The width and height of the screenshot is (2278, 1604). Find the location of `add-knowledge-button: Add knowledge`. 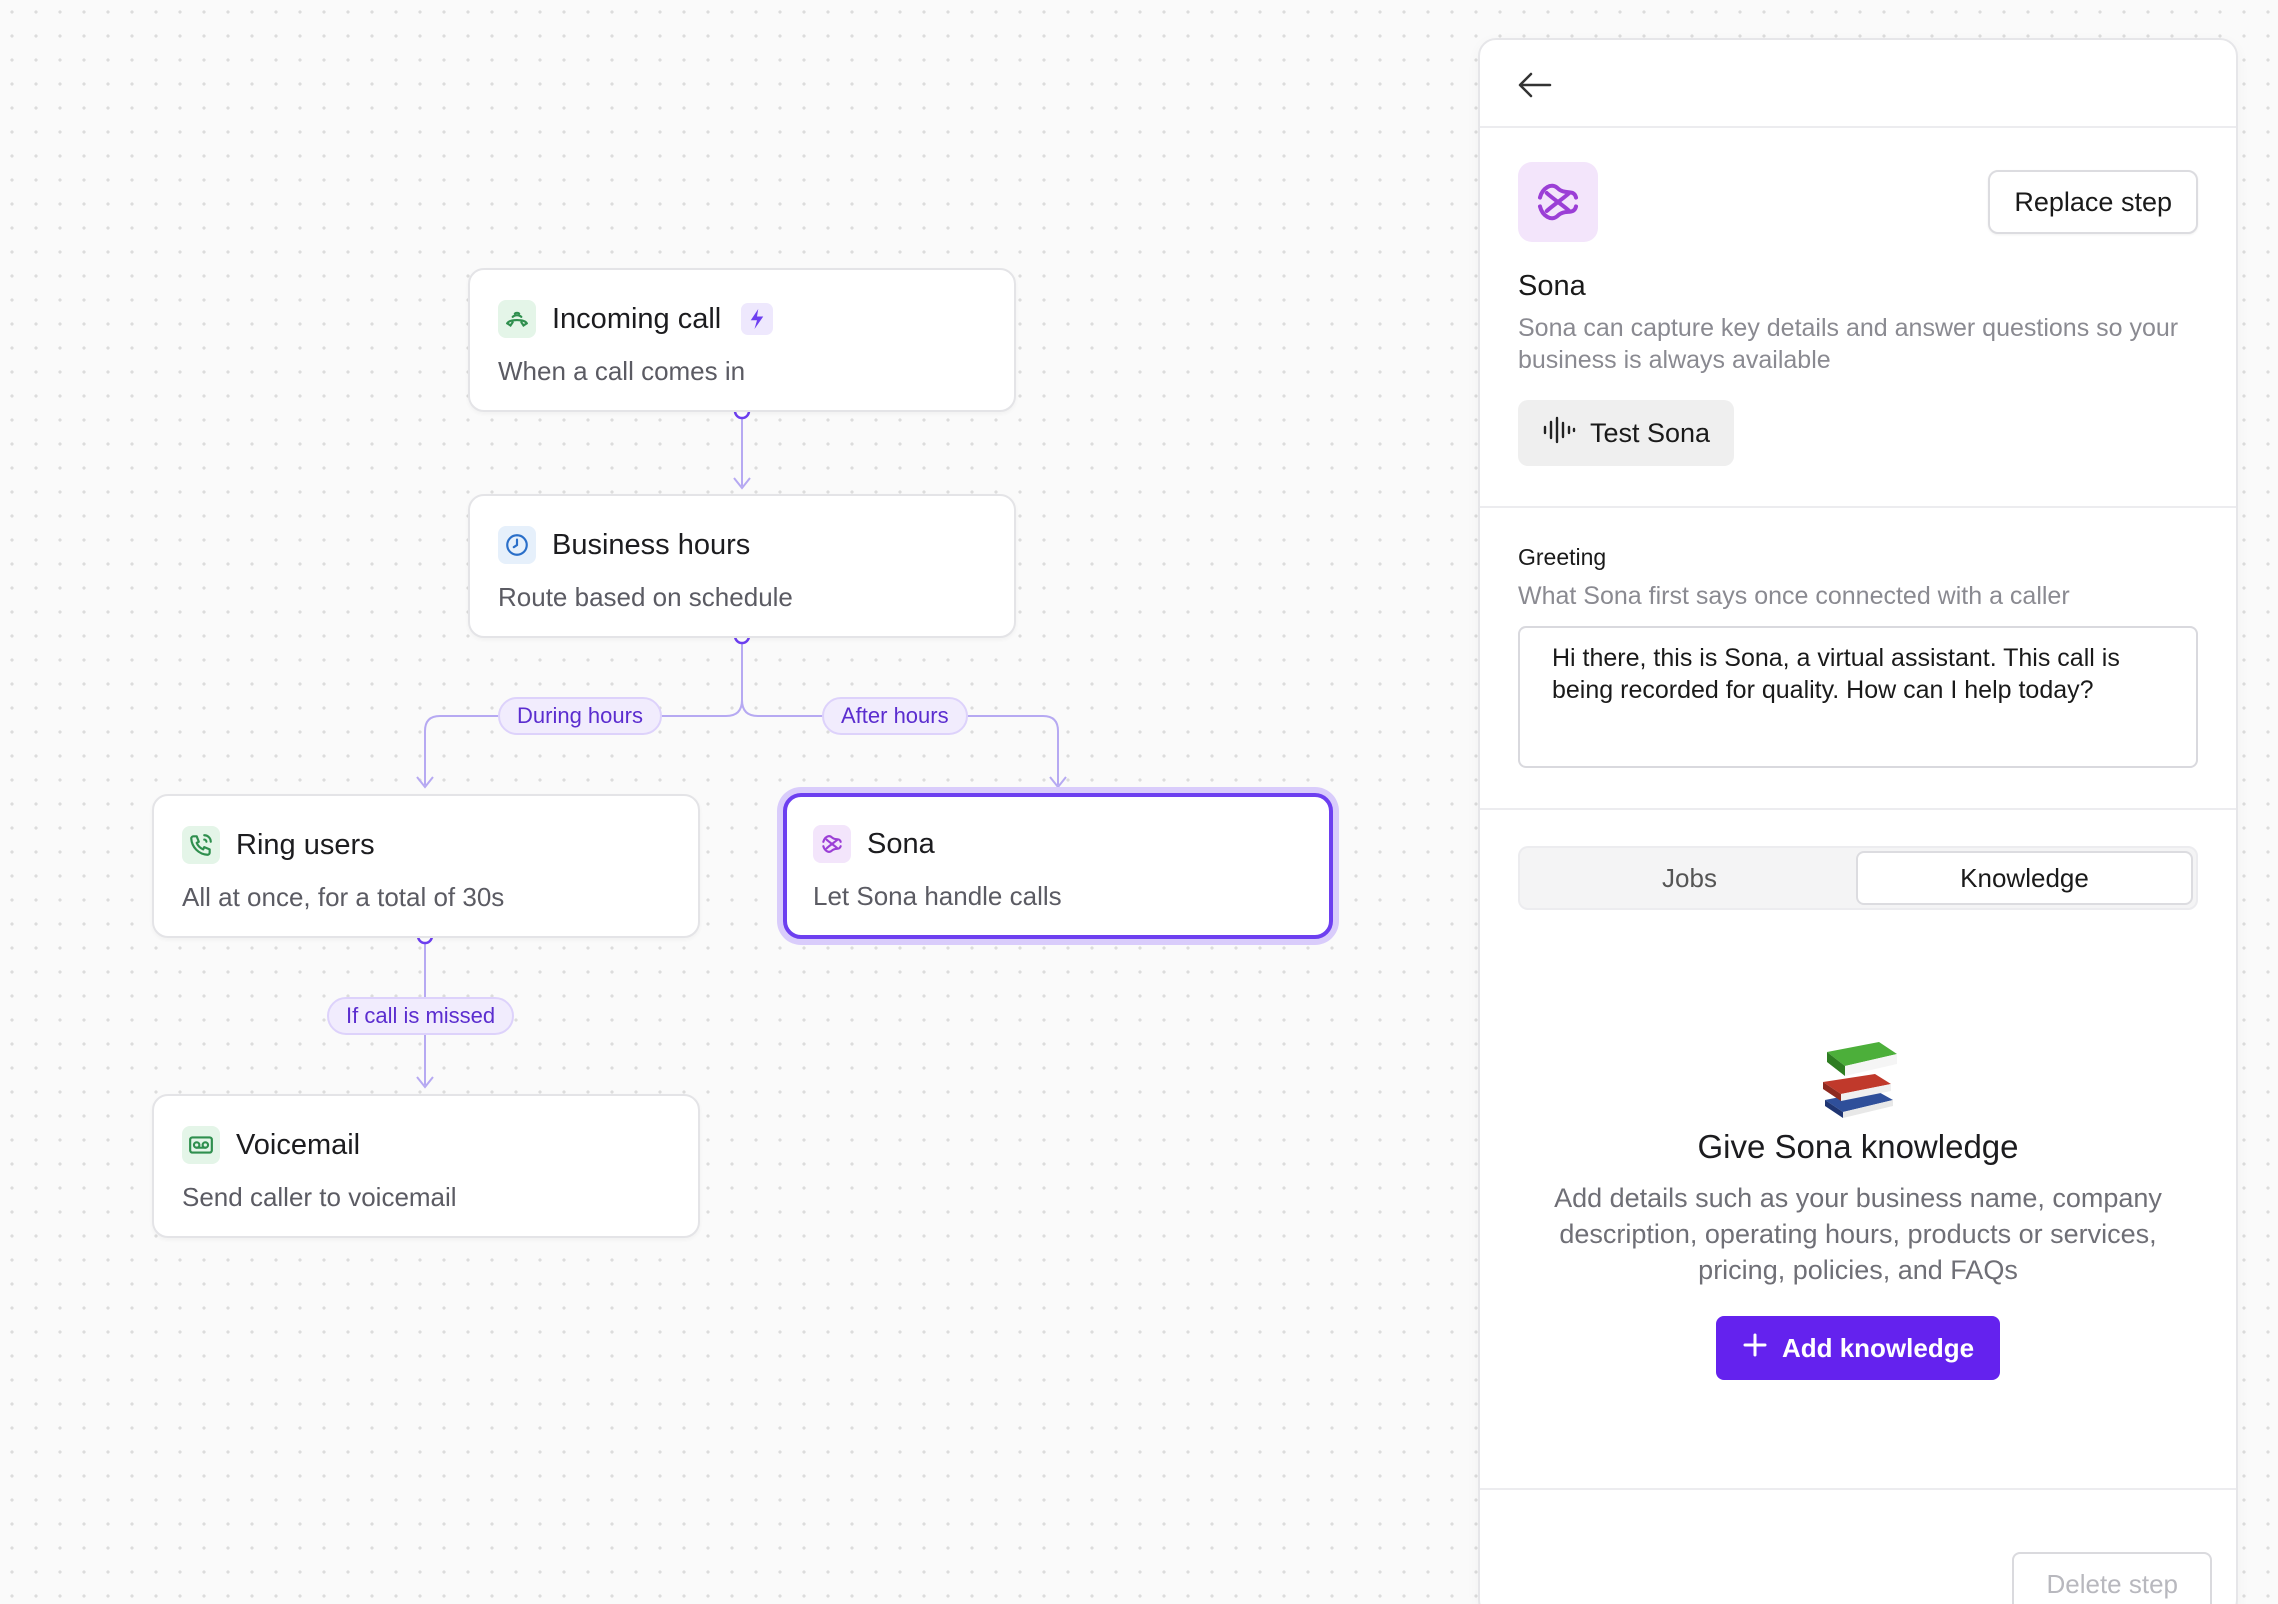

add-knowledge-button: Add knowledge is located at coordinates (1858, 1348).